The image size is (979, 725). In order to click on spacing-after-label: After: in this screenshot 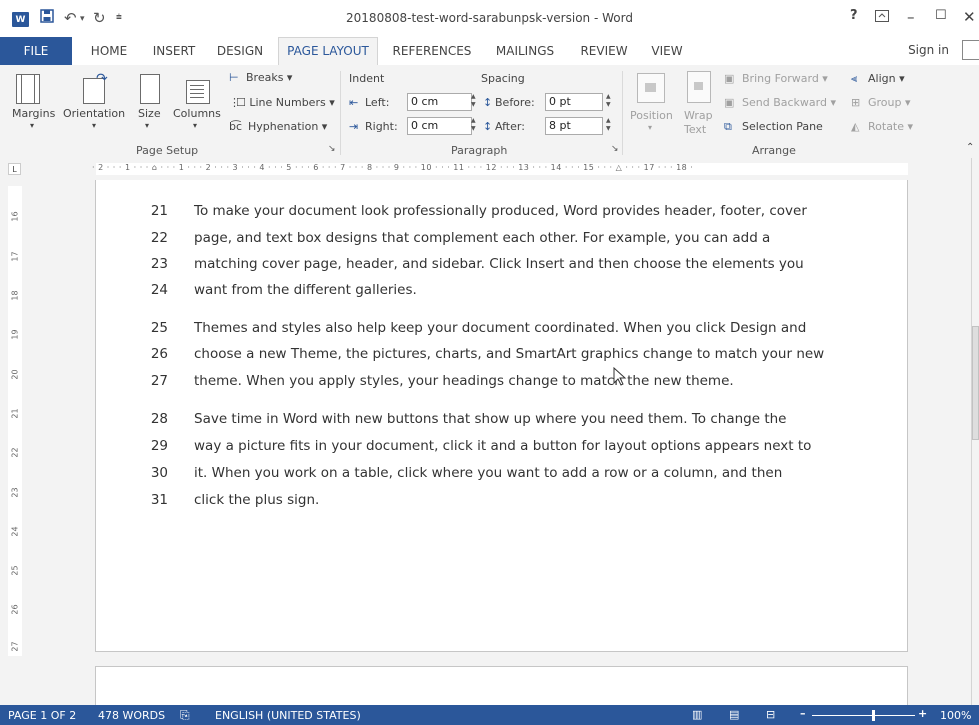, I will do `click(510, 126)`.